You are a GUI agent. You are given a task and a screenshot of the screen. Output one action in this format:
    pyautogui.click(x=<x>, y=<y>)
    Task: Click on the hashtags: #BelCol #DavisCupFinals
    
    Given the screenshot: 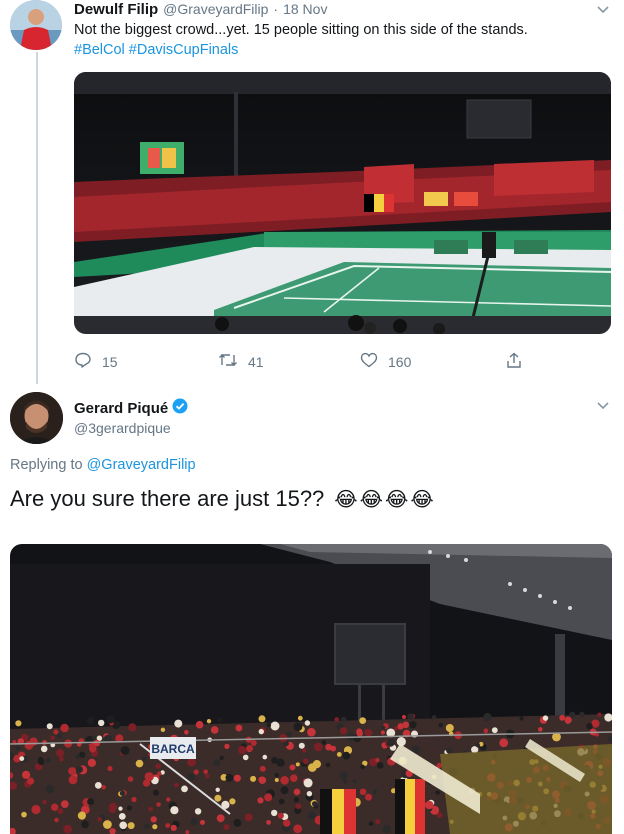 What is the action you would take?
    pyautogui.click(x=156, y=50)
    